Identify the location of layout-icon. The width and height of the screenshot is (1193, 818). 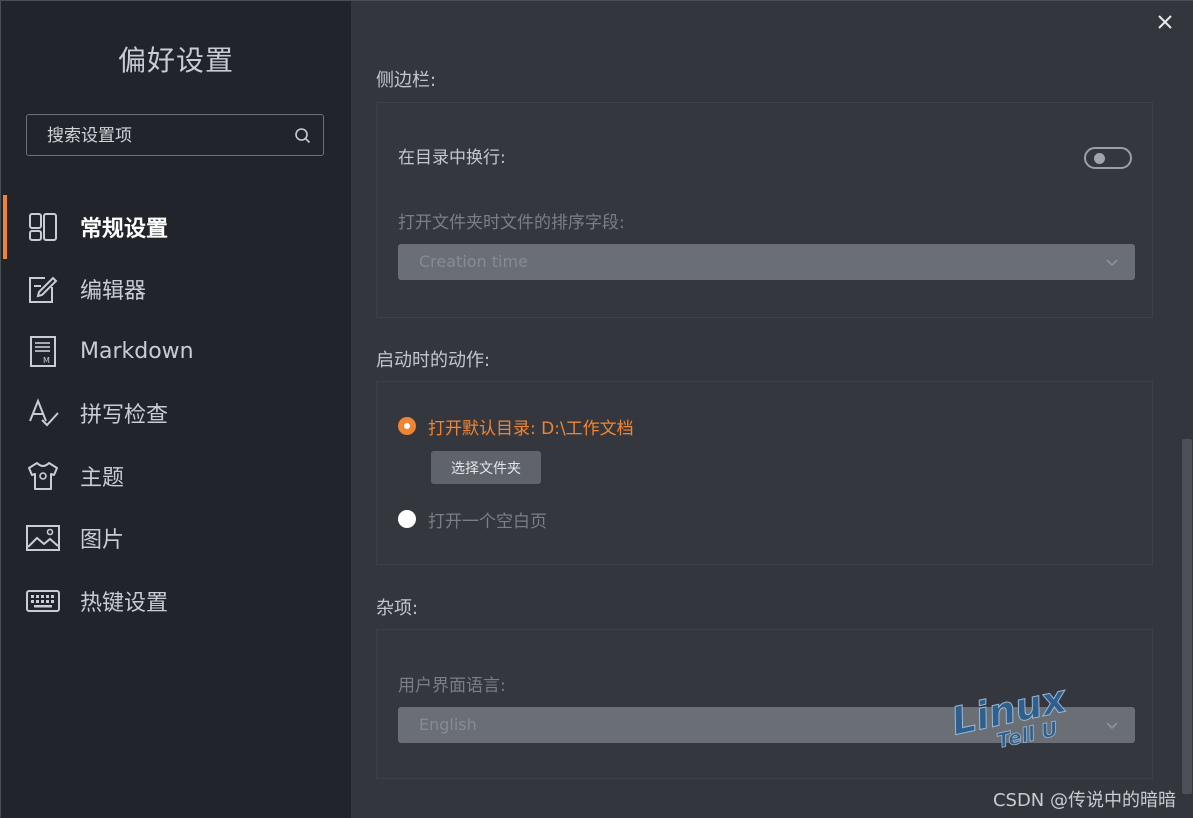
(43, 227).